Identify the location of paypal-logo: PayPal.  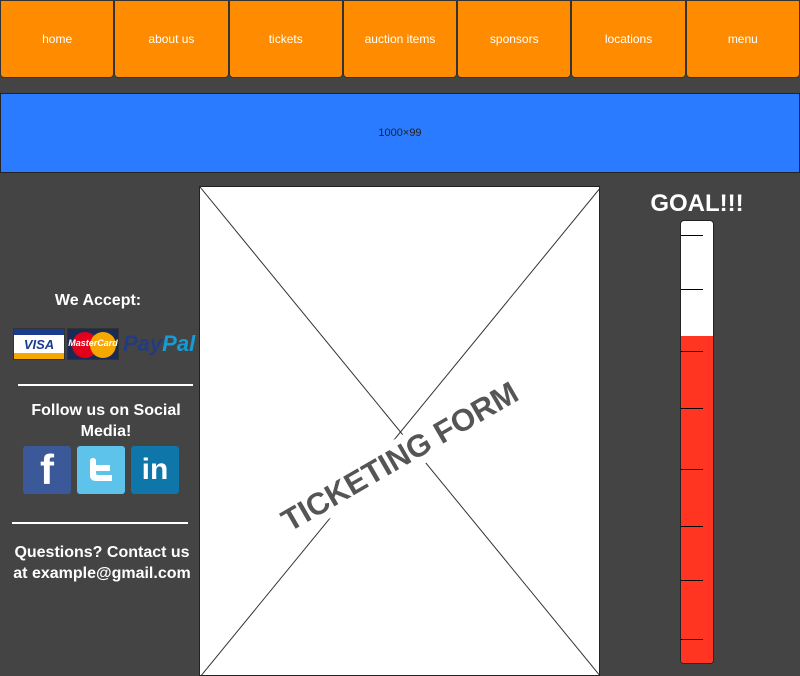
(159, 344).